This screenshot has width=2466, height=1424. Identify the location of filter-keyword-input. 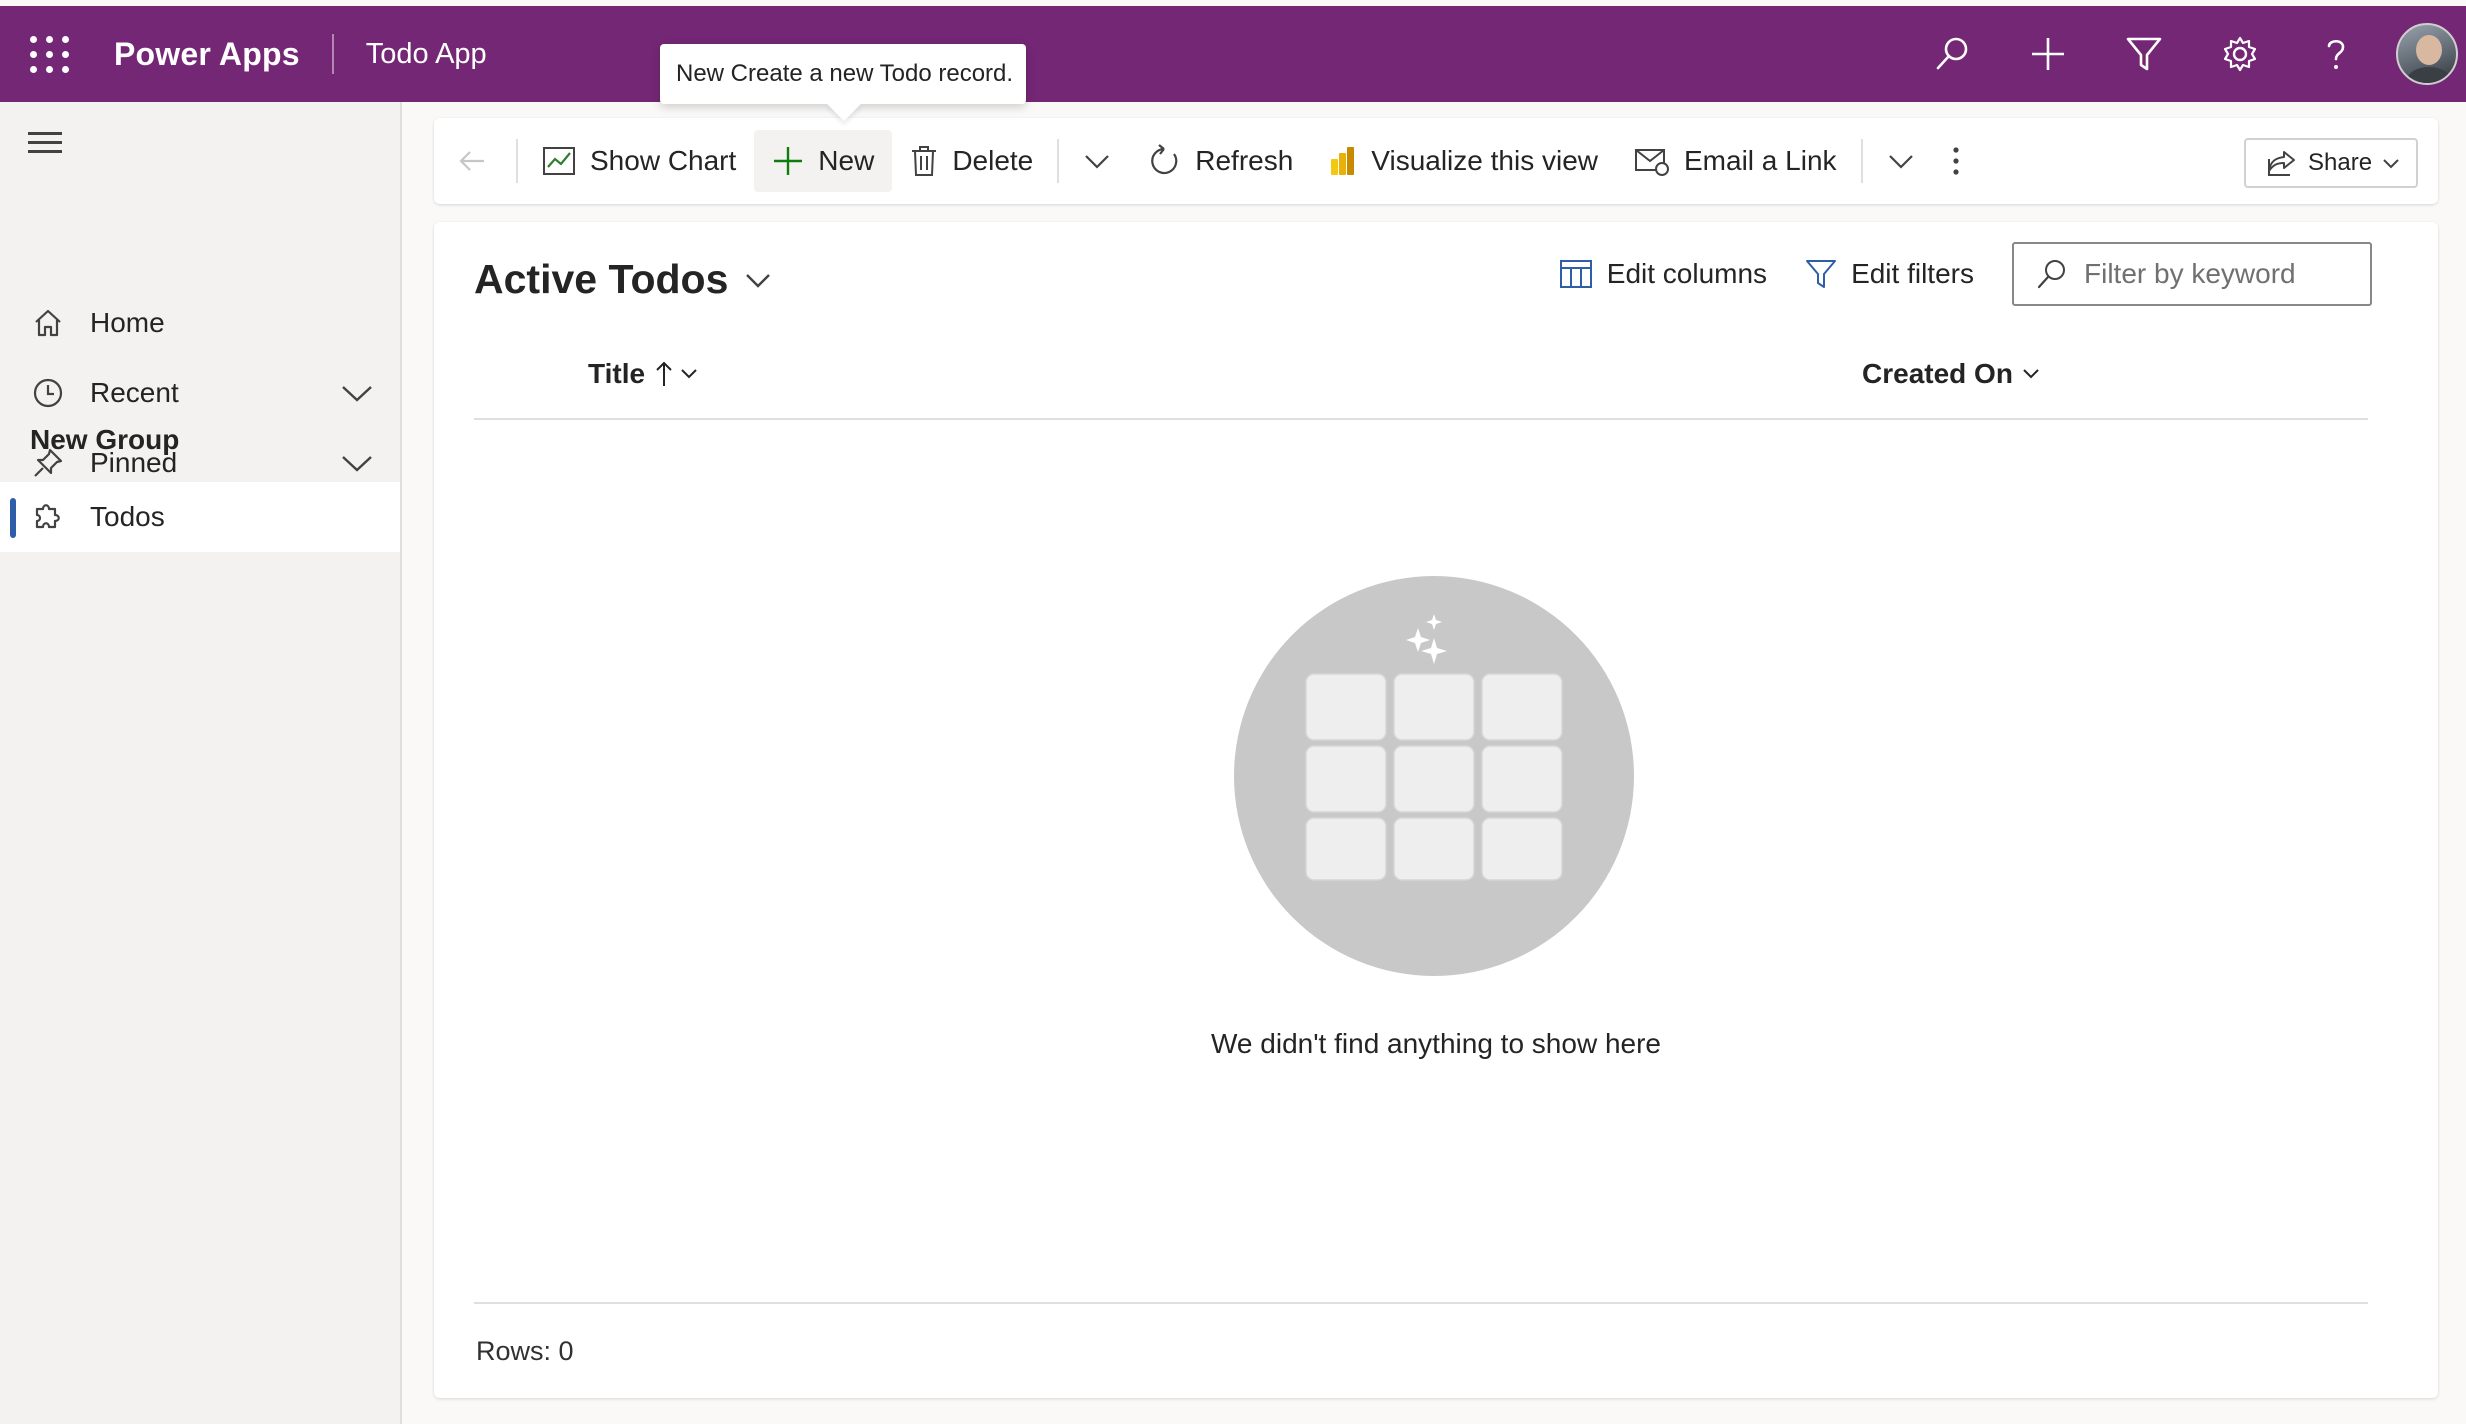
(2224, 274).